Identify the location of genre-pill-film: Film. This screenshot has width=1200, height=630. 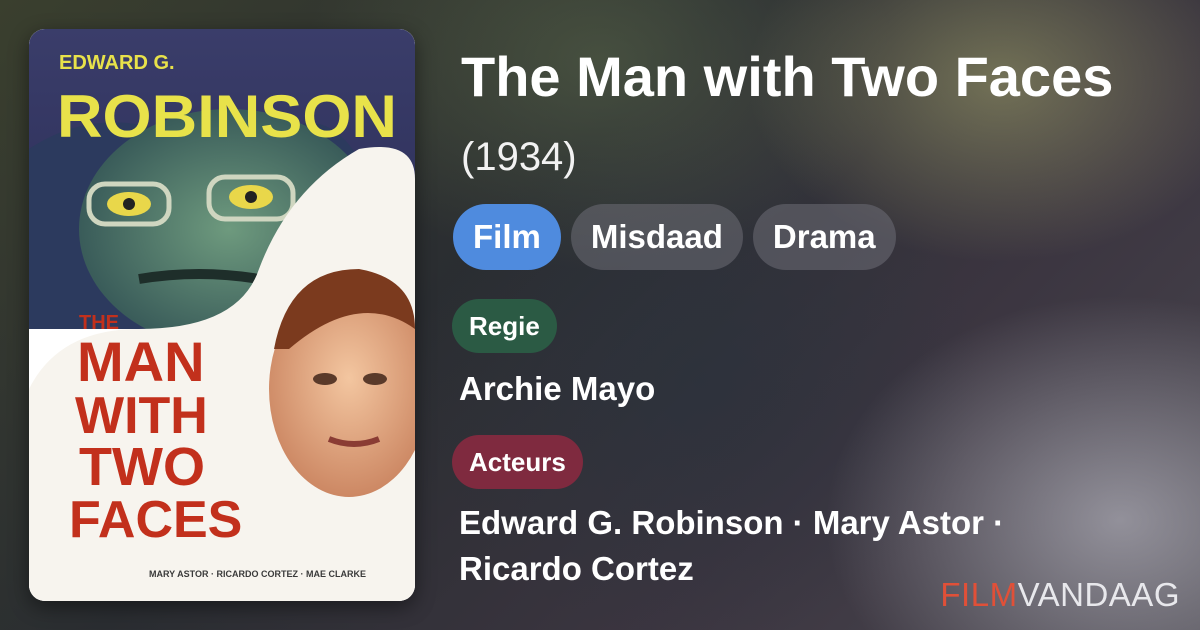
(507, 237).